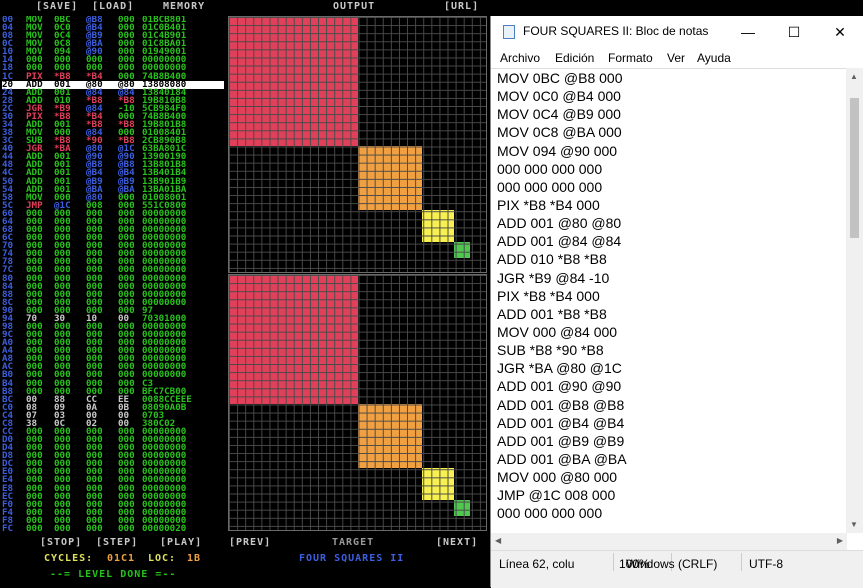 The image size is (863, 588). I want to click on prev-button: [PREV], so click(250, 542).